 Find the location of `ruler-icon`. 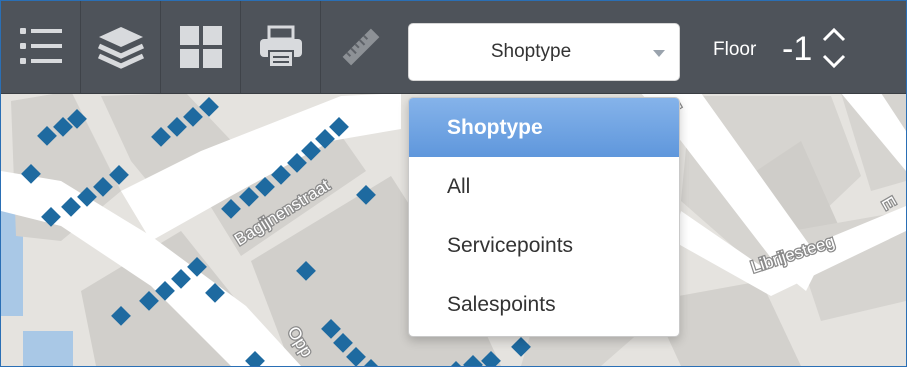

ruler-icon is located at coordinates (360, 47).